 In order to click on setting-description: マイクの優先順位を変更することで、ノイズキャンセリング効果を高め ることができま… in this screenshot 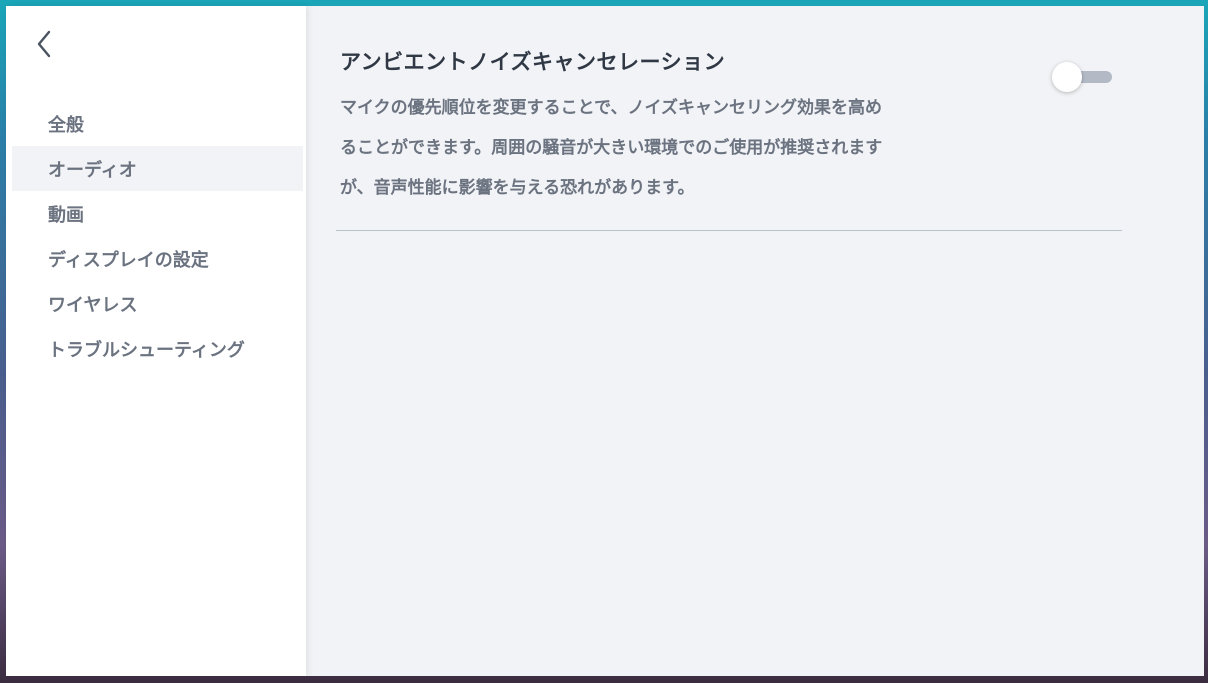, I will do `click(660, 148)`.